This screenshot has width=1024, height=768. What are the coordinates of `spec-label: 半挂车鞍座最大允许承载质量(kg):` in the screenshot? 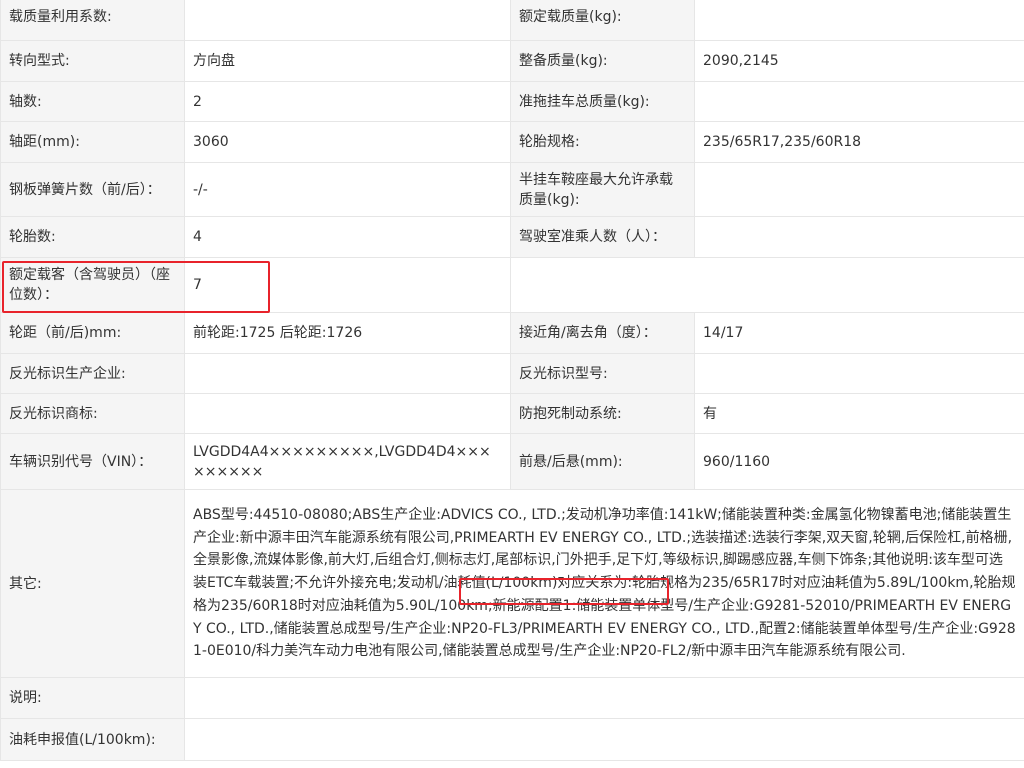 It's located at (602, 189).